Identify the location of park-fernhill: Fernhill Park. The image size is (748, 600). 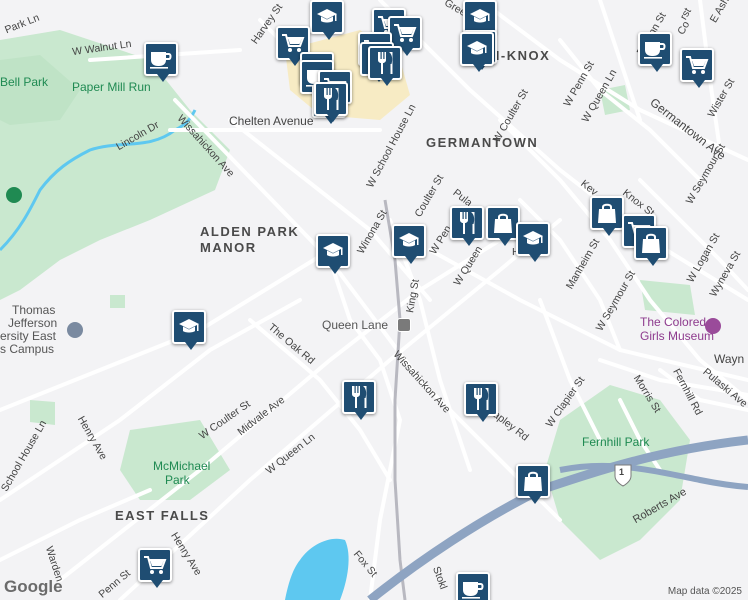
(616, 442).